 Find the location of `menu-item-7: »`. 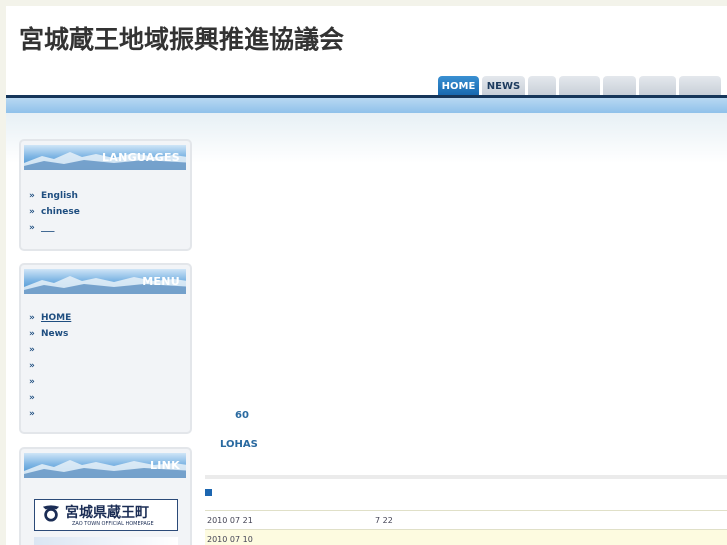

menu-item-7: » is located at coordinates (109, 414).